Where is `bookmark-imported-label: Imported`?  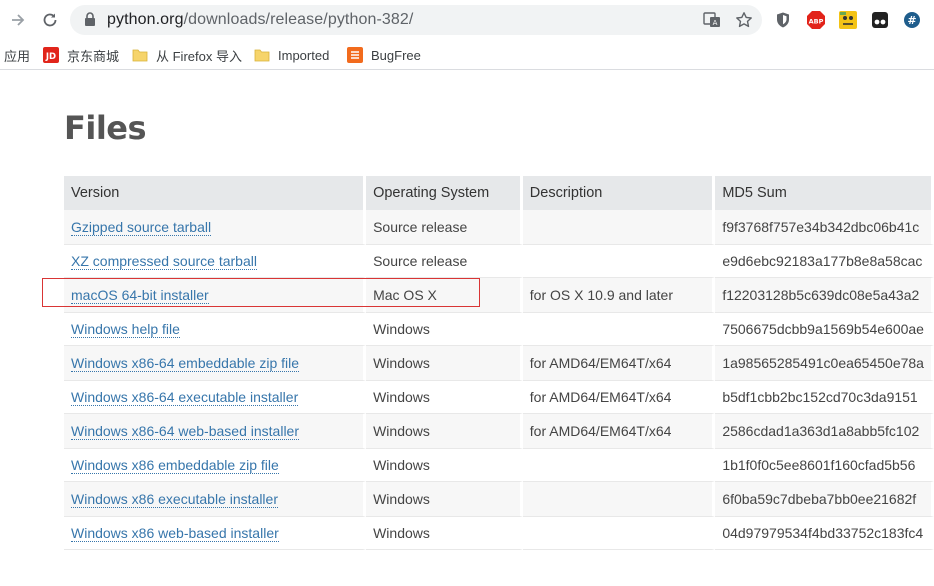
bookmark-imported-label: Imported is located at coordinates (304, 55).